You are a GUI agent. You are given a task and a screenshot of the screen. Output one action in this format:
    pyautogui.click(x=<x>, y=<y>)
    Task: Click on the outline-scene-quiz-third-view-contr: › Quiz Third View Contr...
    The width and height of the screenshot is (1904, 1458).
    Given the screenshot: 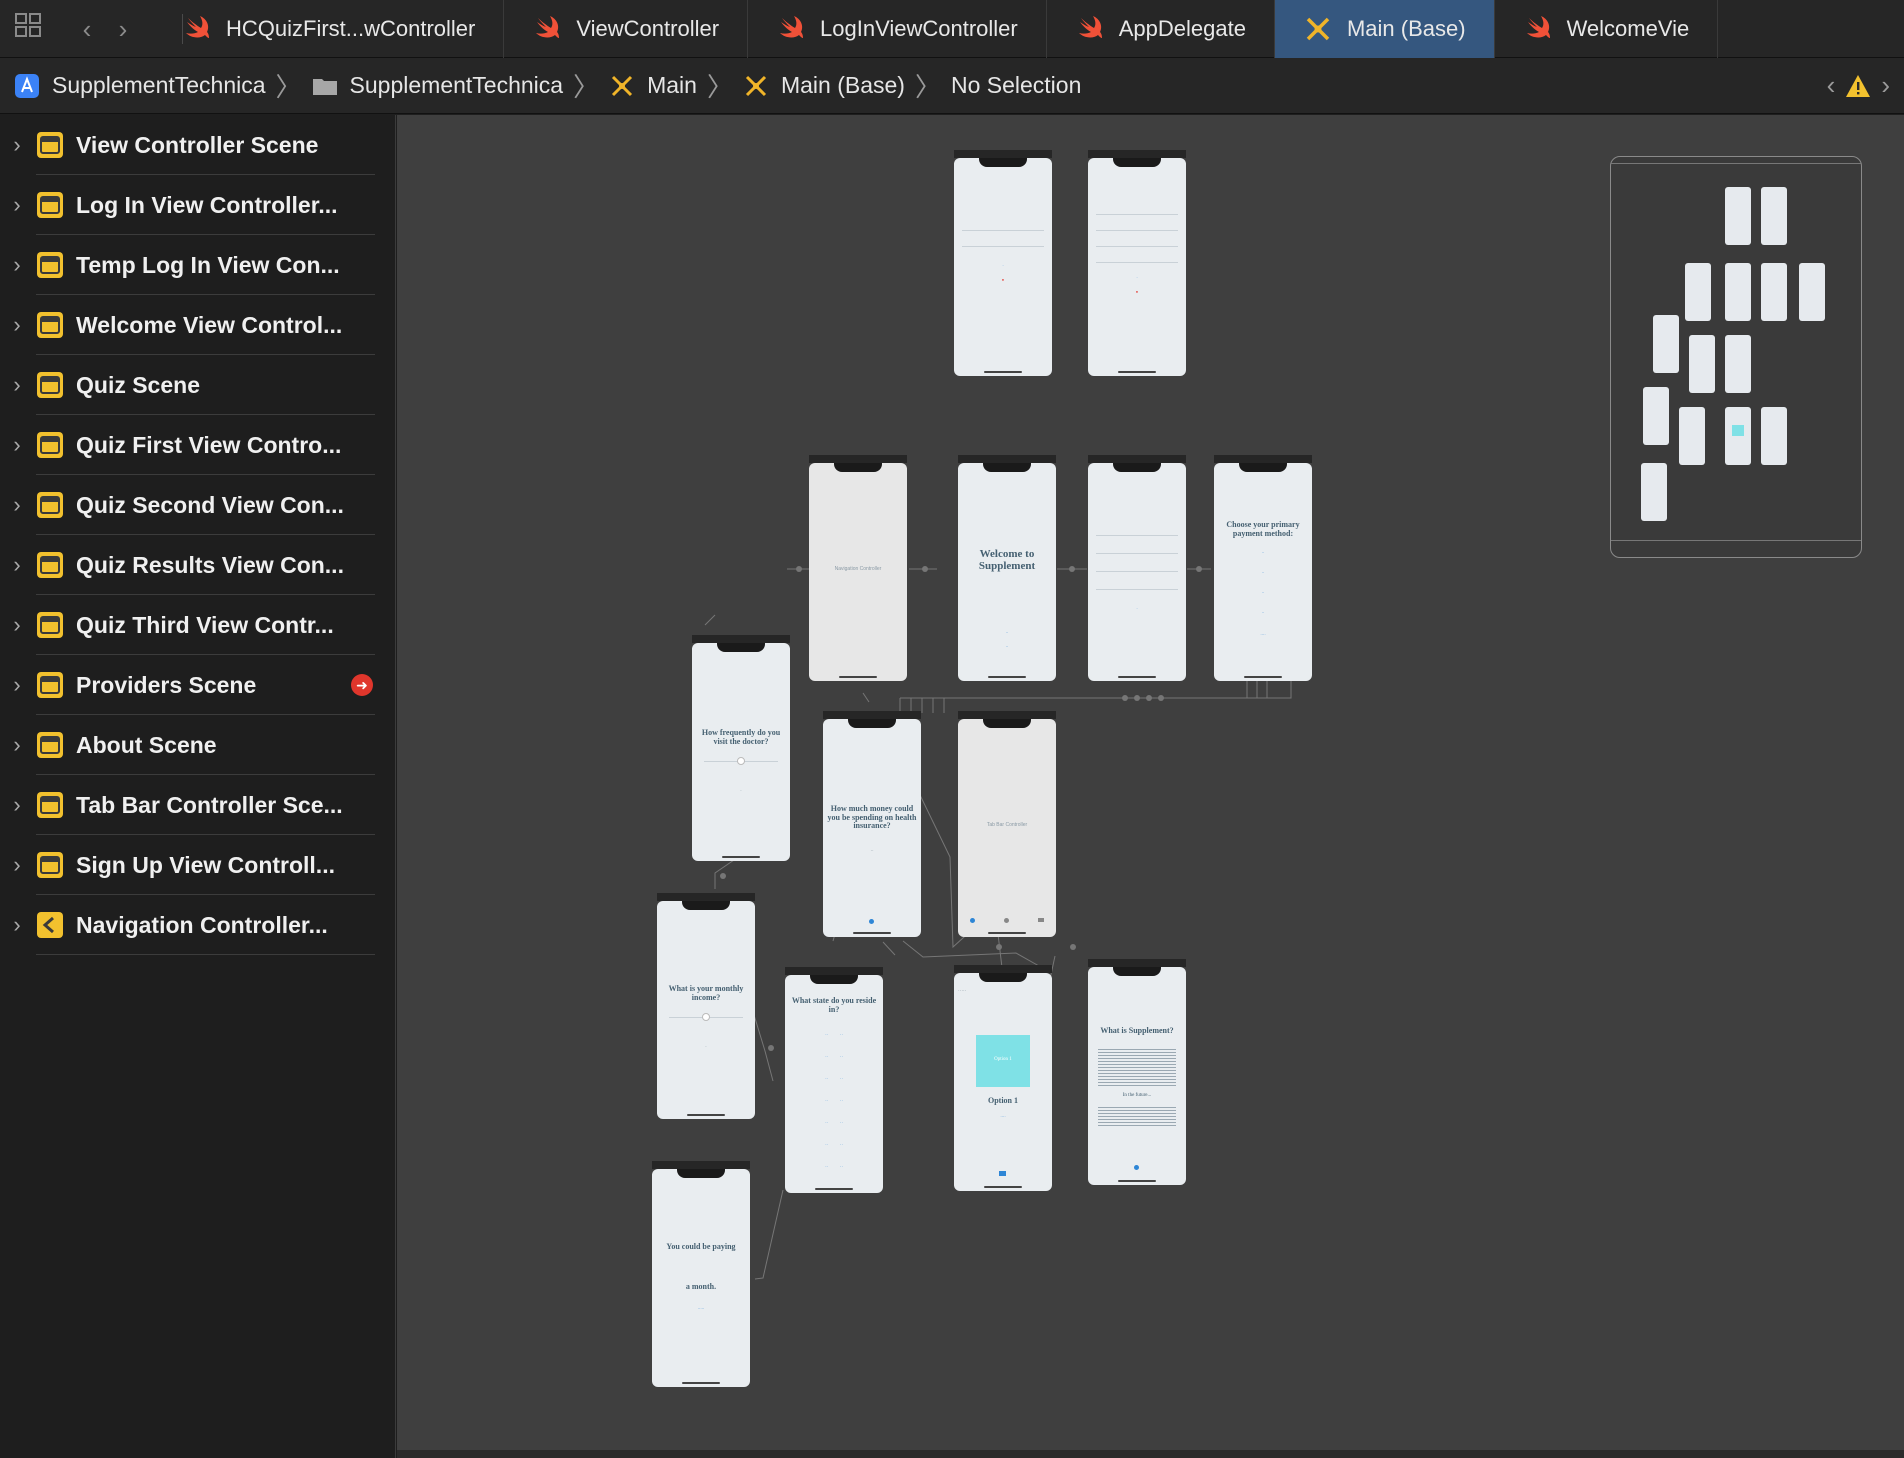 What is the action you would take?
    pyautogui.click(x=197, y=625)
    